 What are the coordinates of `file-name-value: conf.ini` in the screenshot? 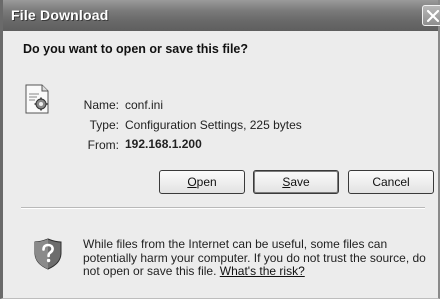 It's located at (144, 105).